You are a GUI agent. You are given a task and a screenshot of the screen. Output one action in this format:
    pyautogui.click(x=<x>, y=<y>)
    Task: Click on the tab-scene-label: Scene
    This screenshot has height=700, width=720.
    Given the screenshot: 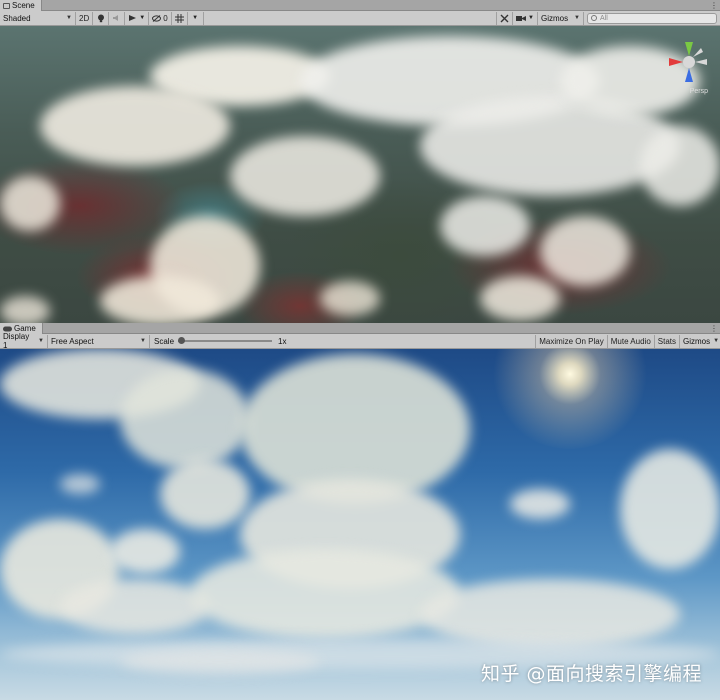 What is the action you would take?
    pyautogui.click(x=23, y=5)
    